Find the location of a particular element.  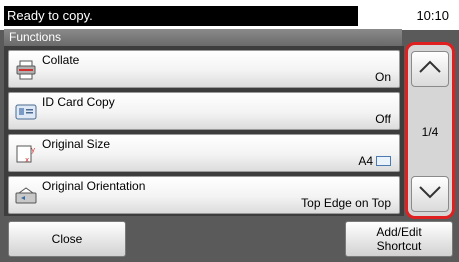

function-label: Original Size is located at coordinates (76, 144).